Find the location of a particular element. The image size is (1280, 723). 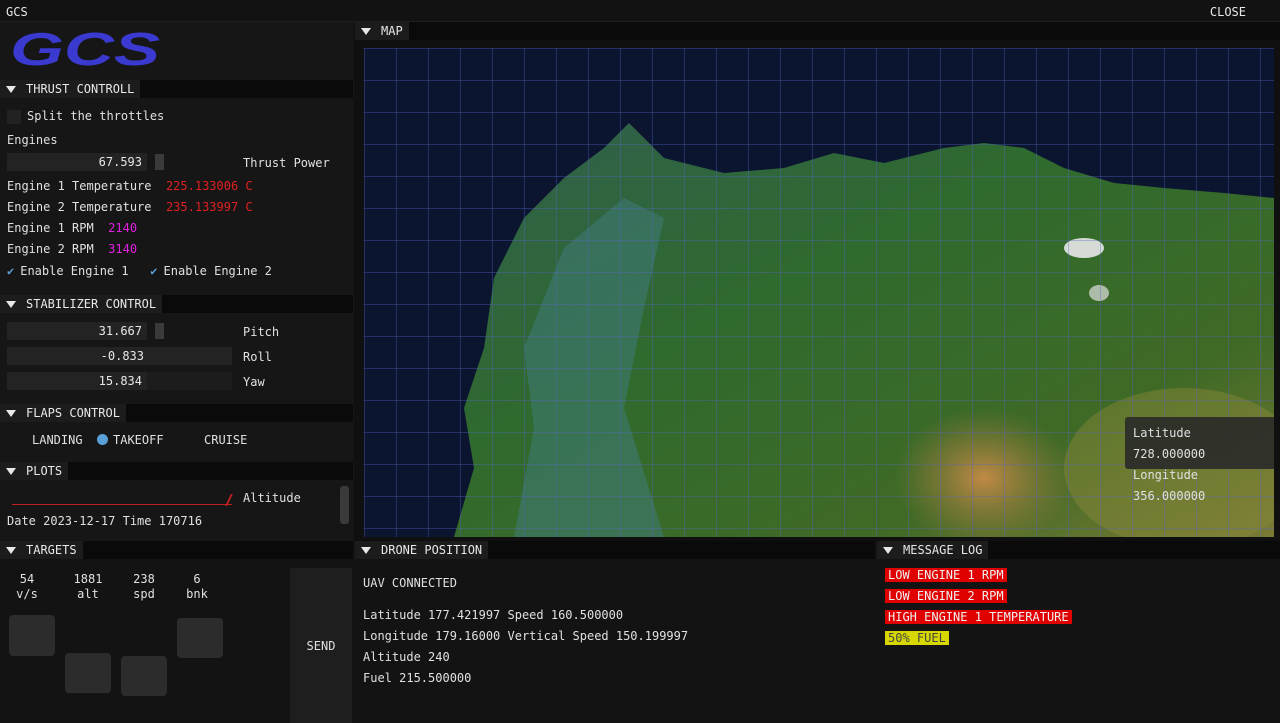

enable-engine2-checkbox: ✔ Enable Engine 2 is located at coordinates (211, 271).